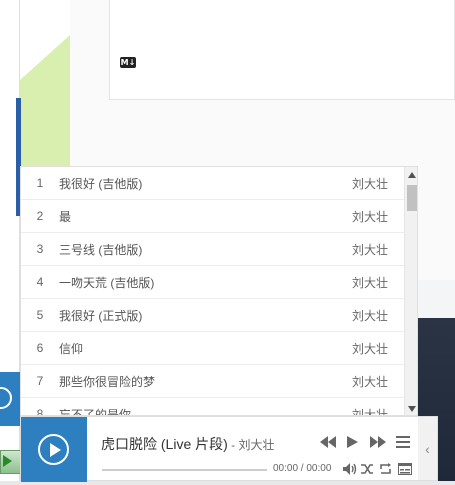 The image size is (455, 485). I want to click on track-title: 一吻天荒 (吉他版), so click(107, 282).